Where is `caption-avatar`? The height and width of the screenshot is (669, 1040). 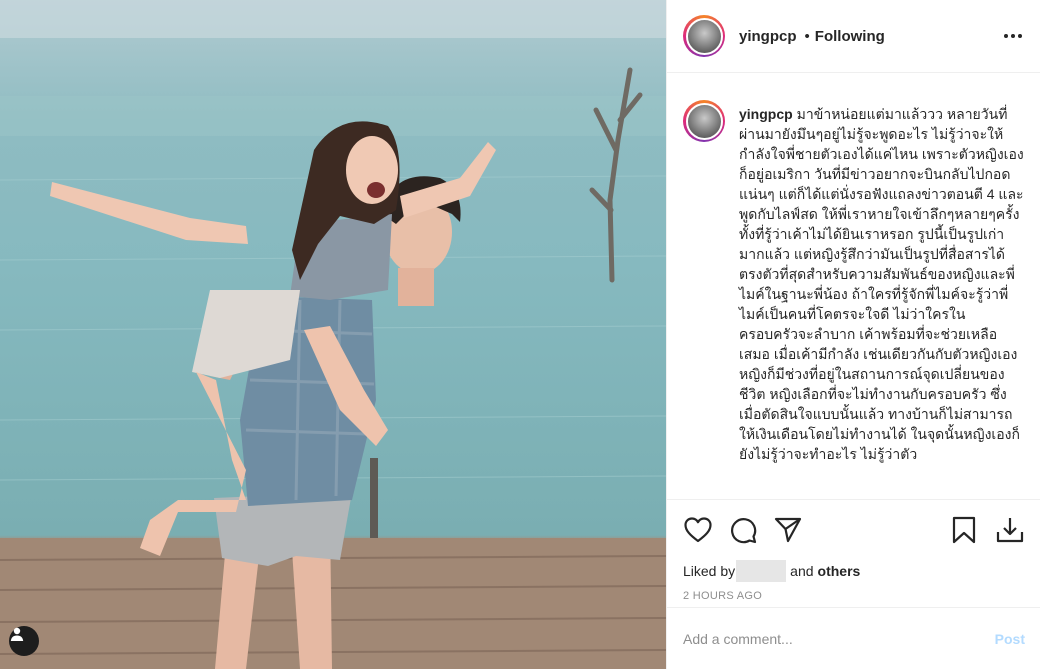 caption-avatar is located at coordinates (704, 121).